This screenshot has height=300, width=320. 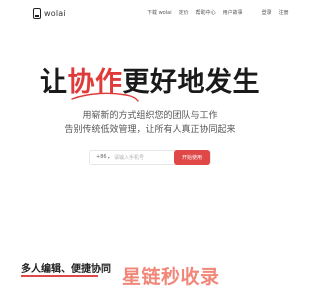 I want to click on hero-headline: 让协作更好地发生, so click(x=150, y=79).